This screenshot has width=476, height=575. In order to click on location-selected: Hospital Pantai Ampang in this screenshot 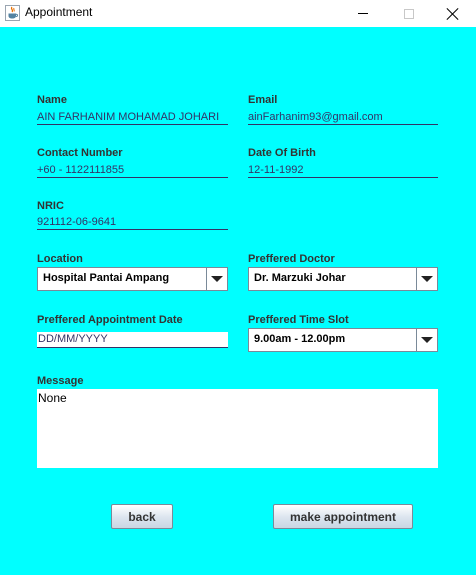, I will do `click(106, 278)`.